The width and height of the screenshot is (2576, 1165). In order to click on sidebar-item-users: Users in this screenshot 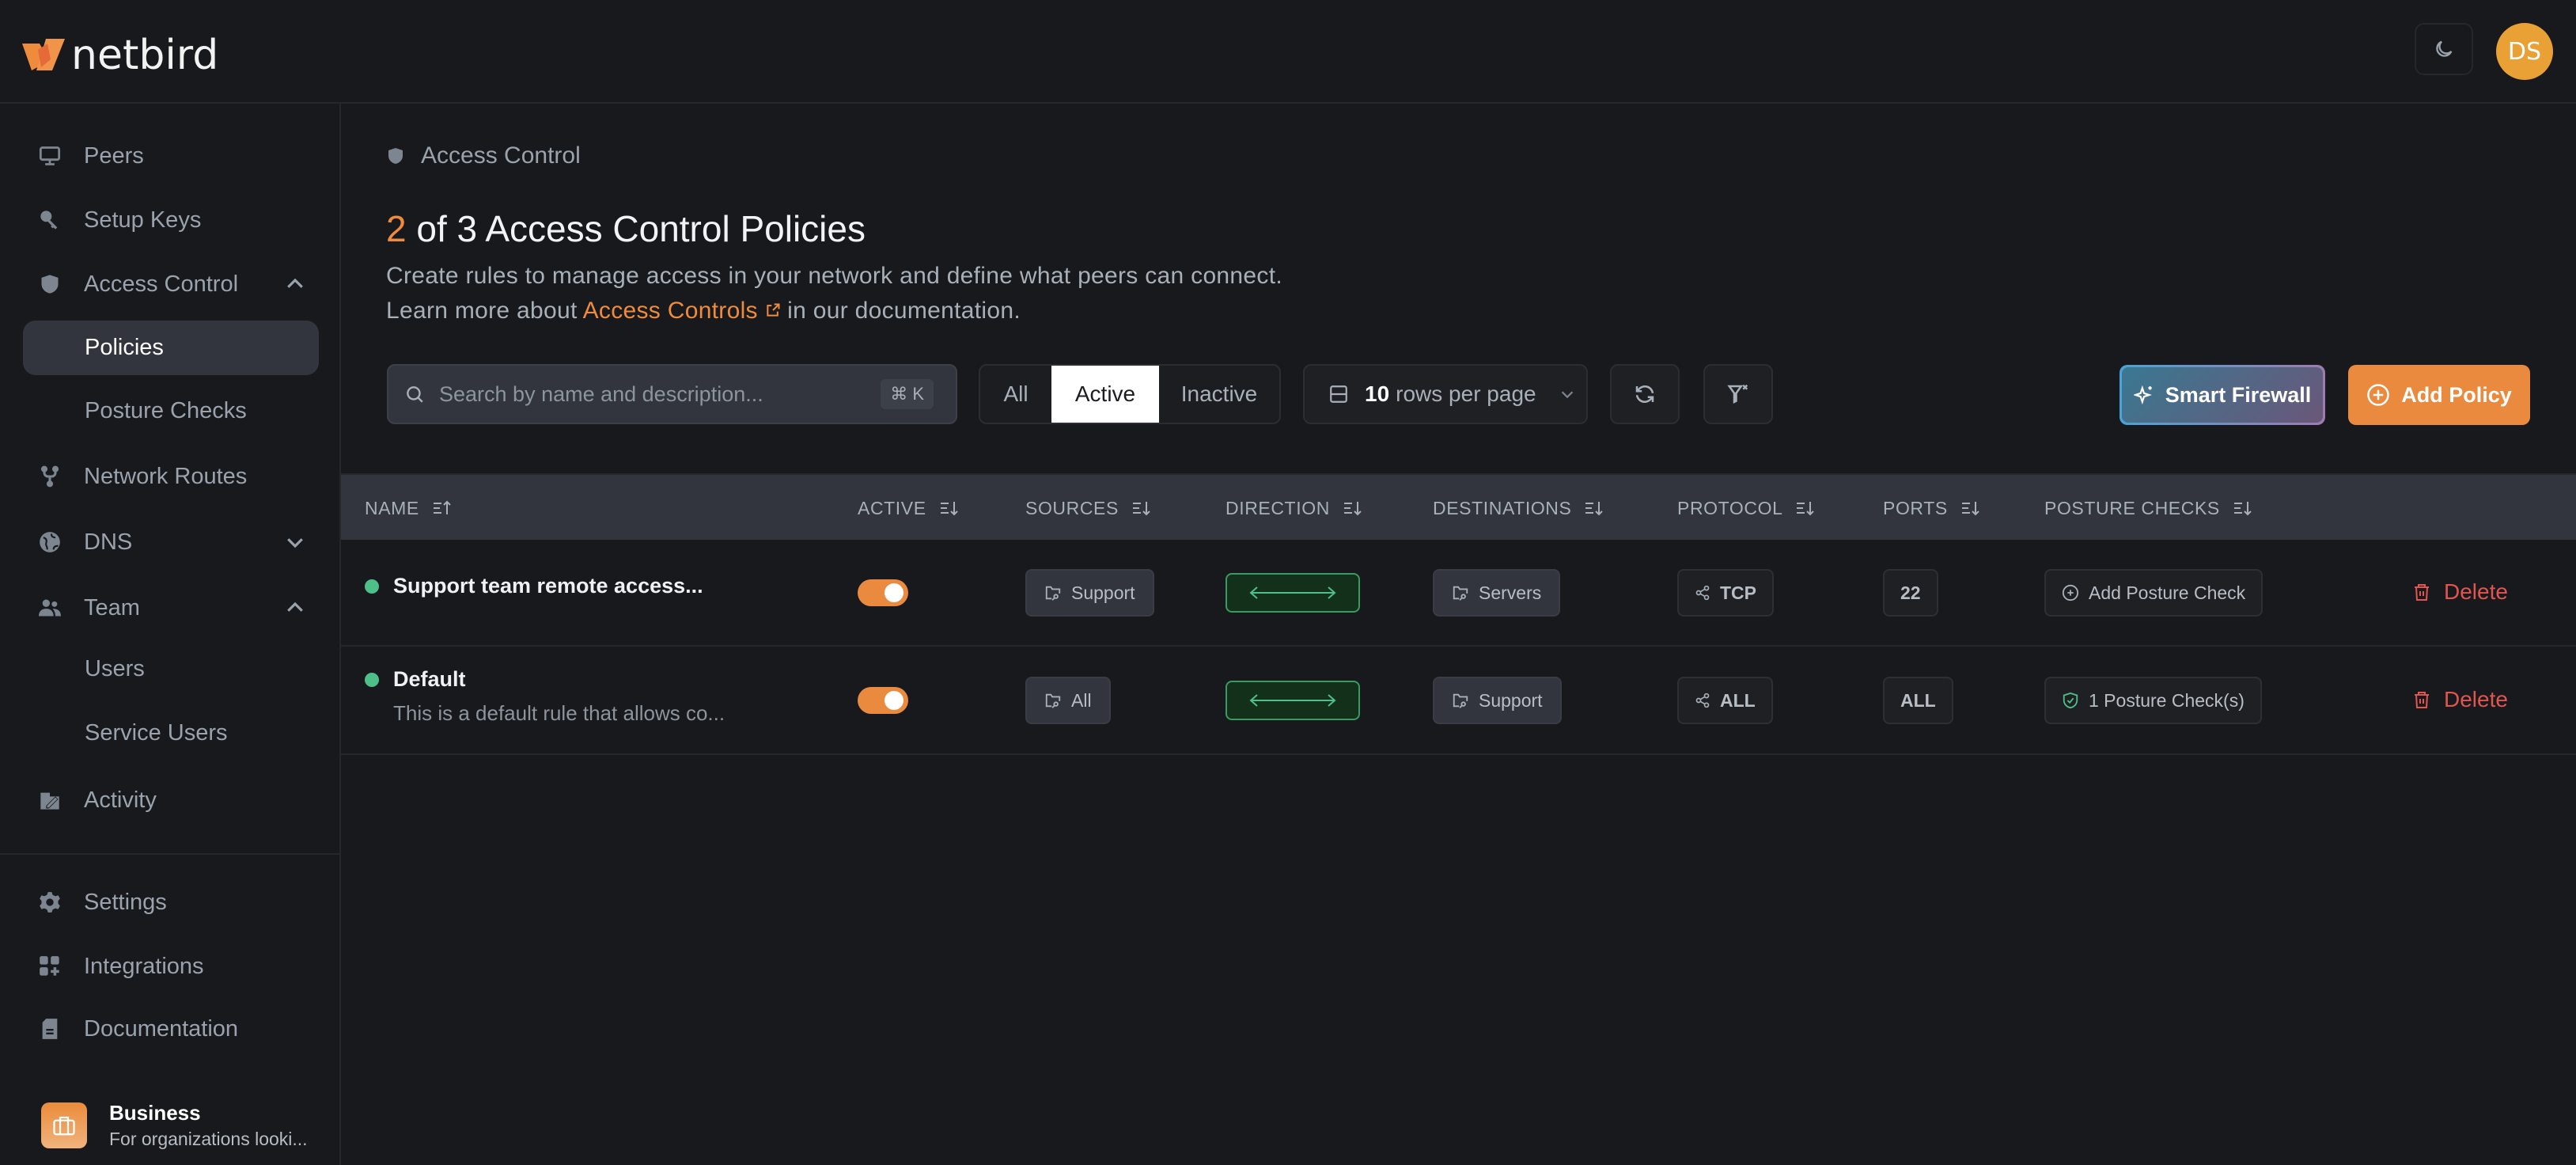, I will do `click(171, 669)`.